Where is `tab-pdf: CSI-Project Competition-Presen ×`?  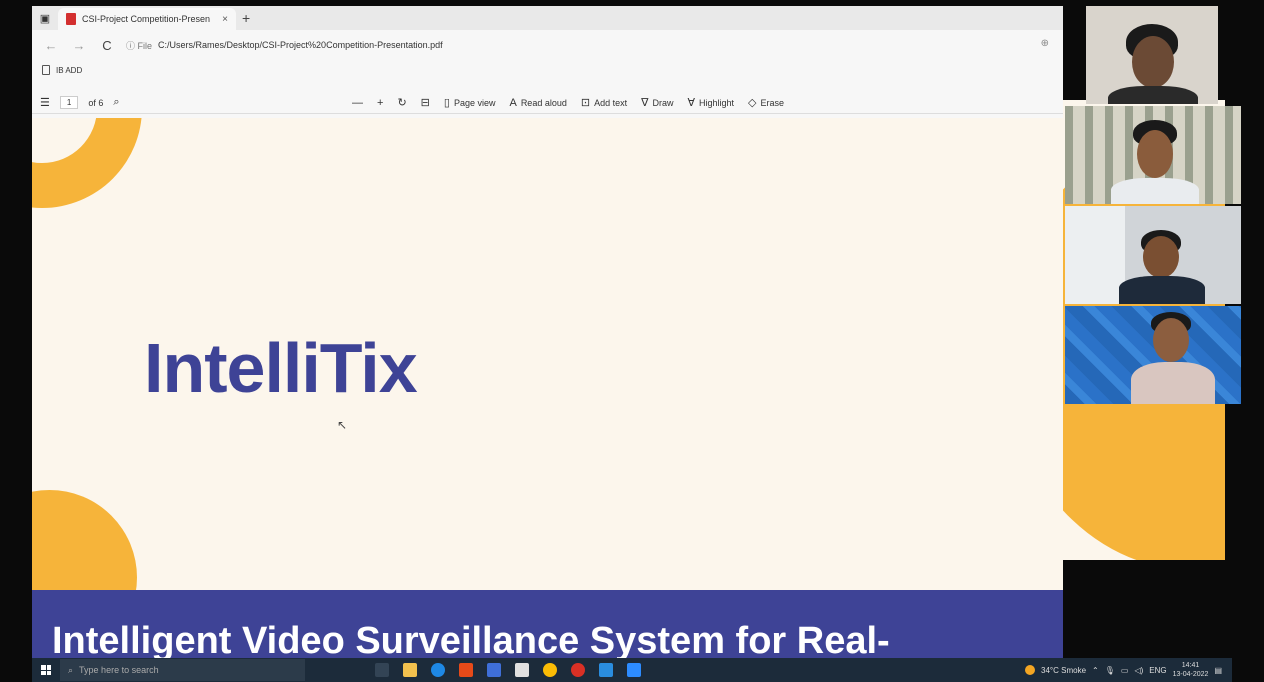
tab-pdf: CSI-Project Competition-Presen × is located at coordinates (147, 19).